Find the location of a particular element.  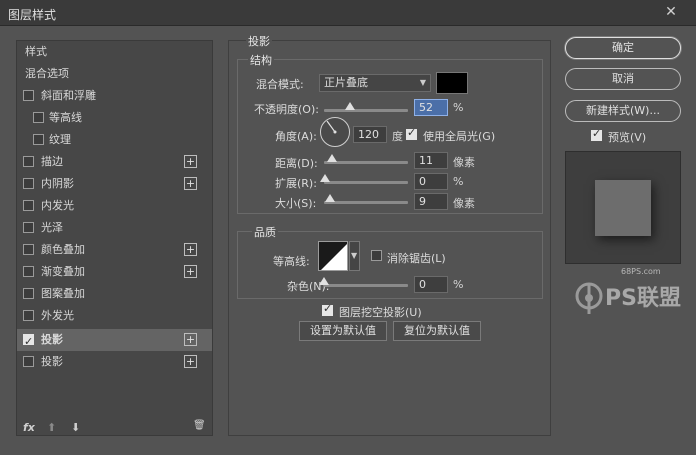

size-slider-track is located at coordinates (366, 202).